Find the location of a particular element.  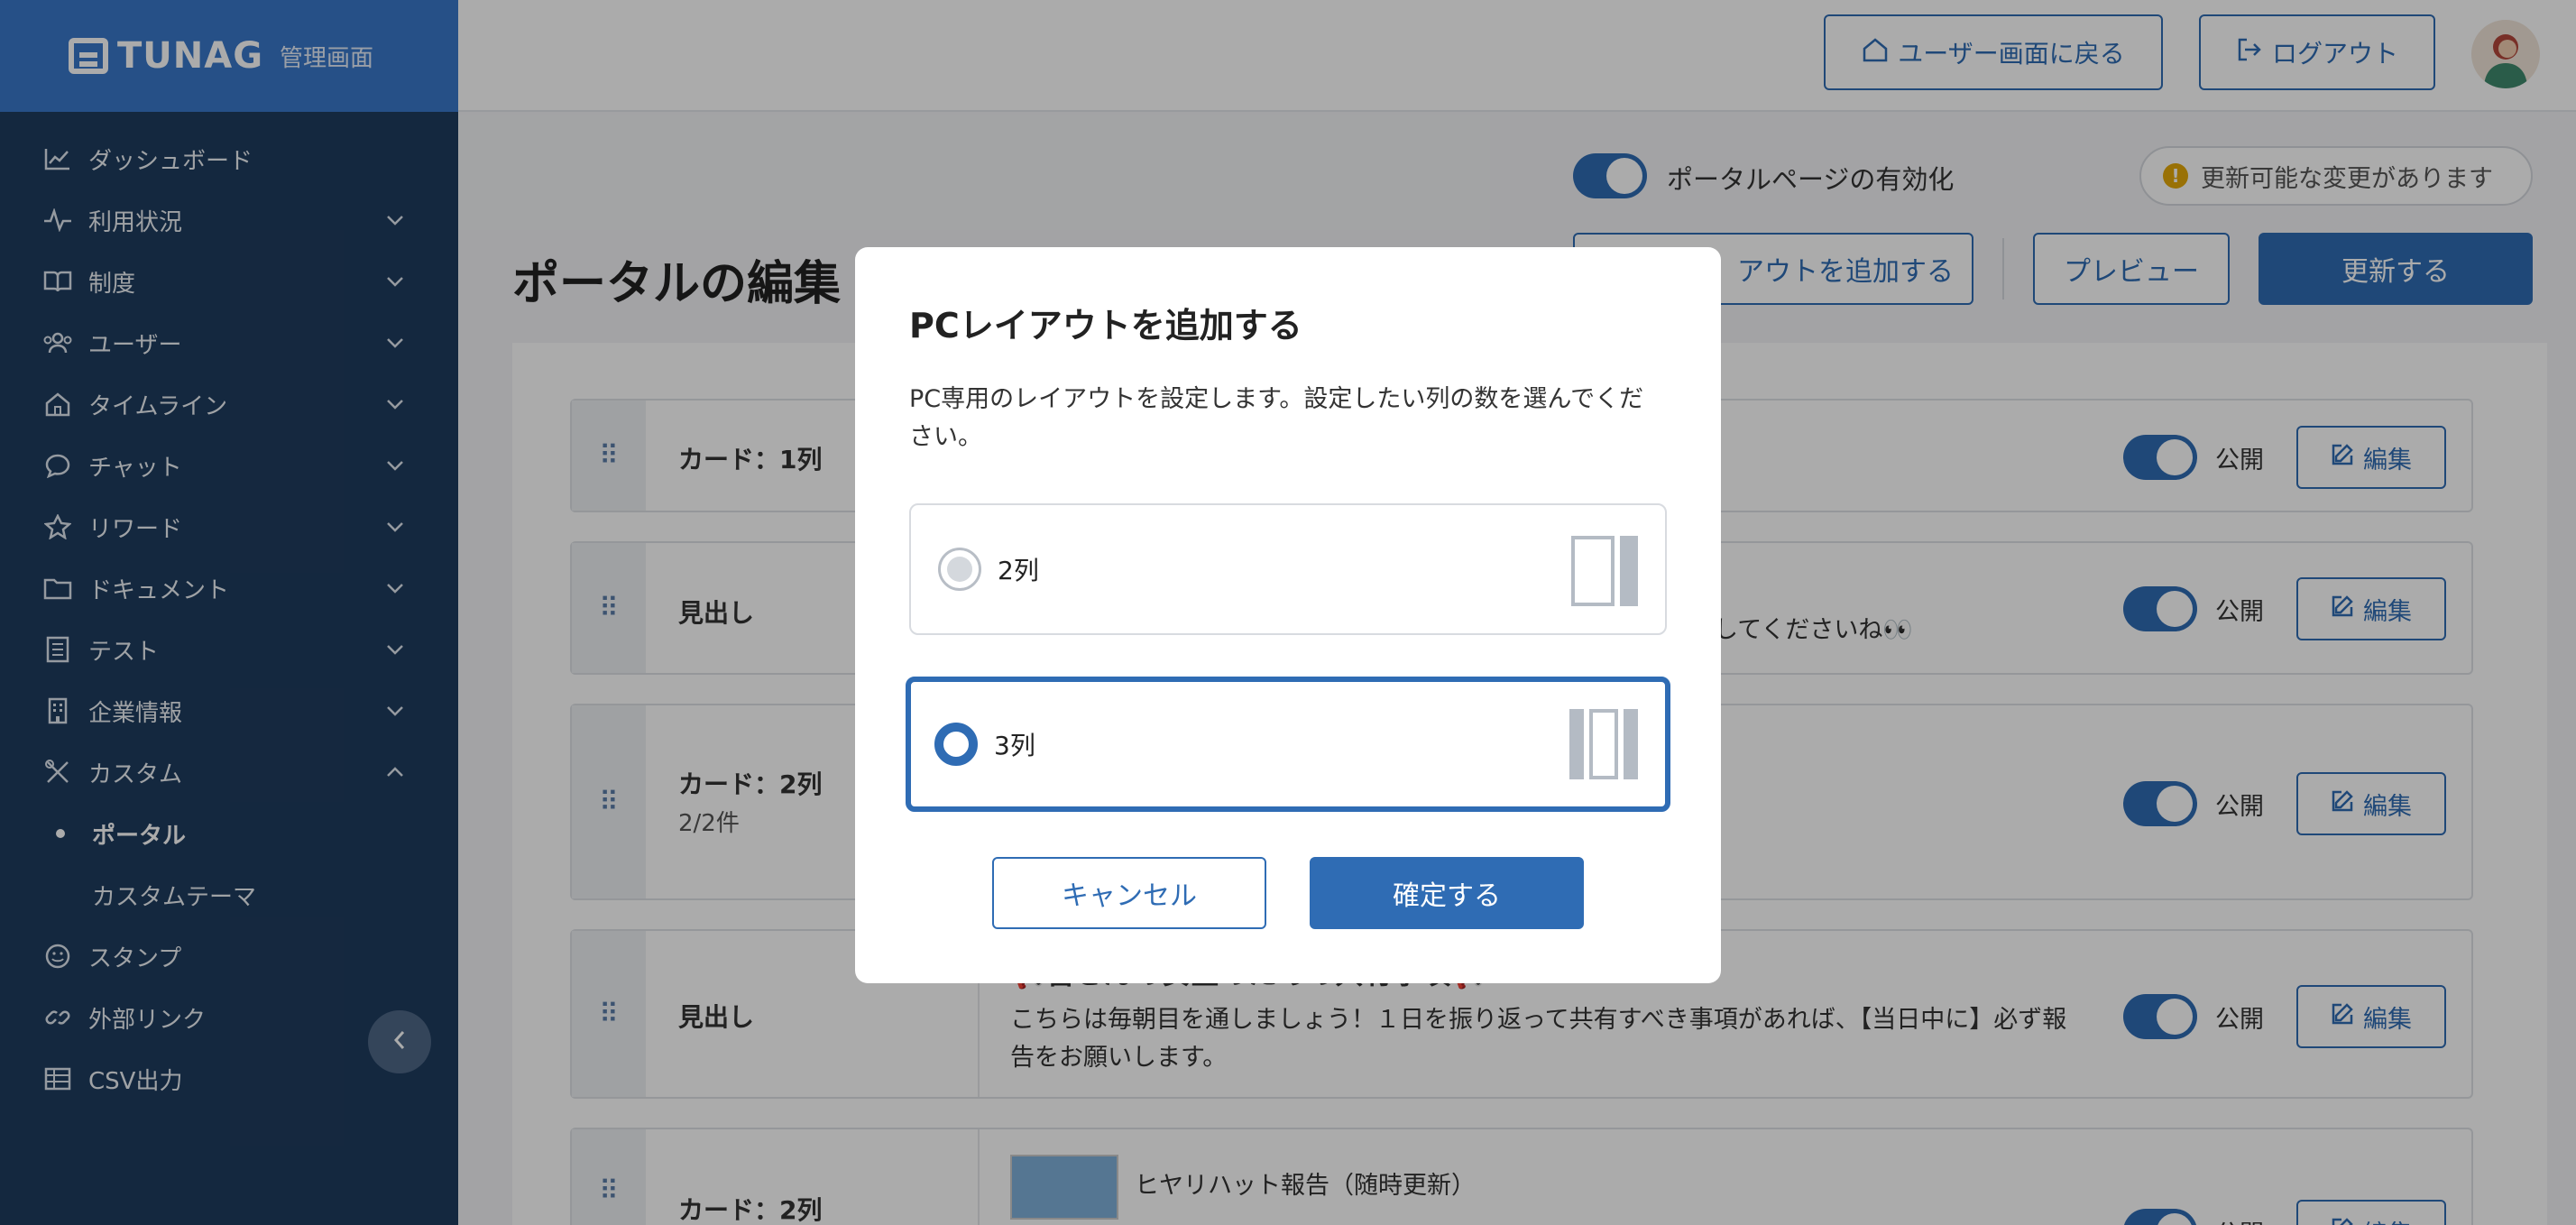

option-label: 3列 is located at coordinates (1014, 745).